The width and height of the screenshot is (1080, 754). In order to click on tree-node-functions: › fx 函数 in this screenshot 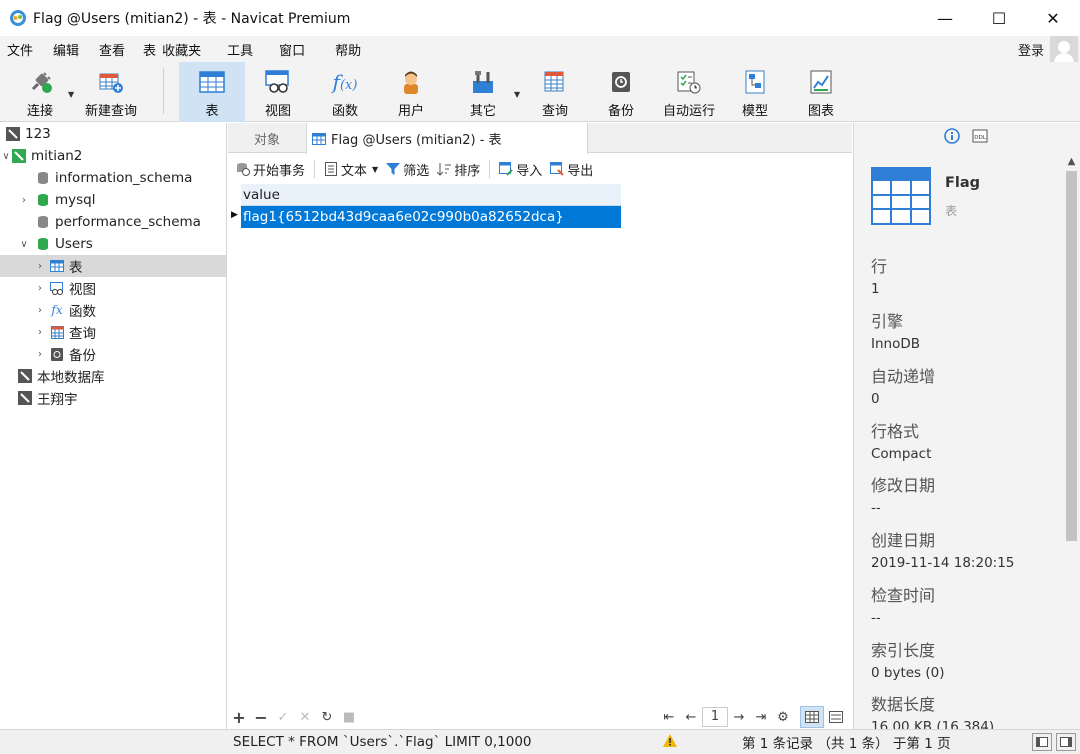, I will do `click(113, 310)`.